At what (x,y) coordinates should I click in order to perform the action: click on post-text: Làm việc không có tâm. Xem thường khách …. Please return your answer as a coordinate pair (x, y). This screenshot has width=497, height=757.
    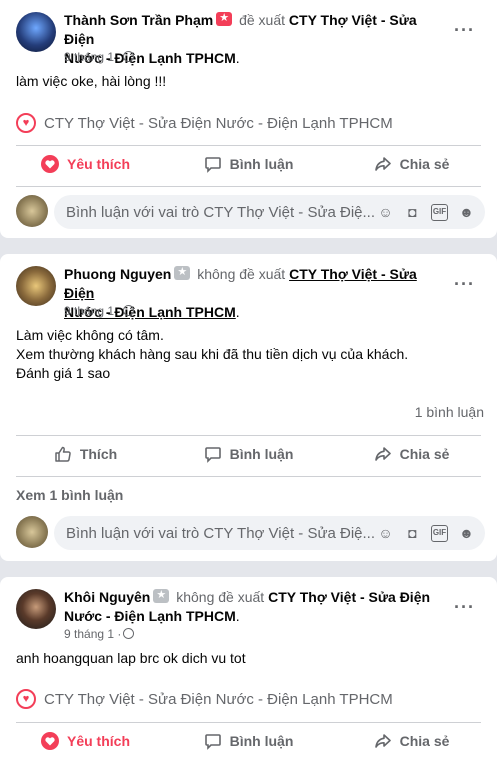
    Looking at the image, I should click on (212, 354).